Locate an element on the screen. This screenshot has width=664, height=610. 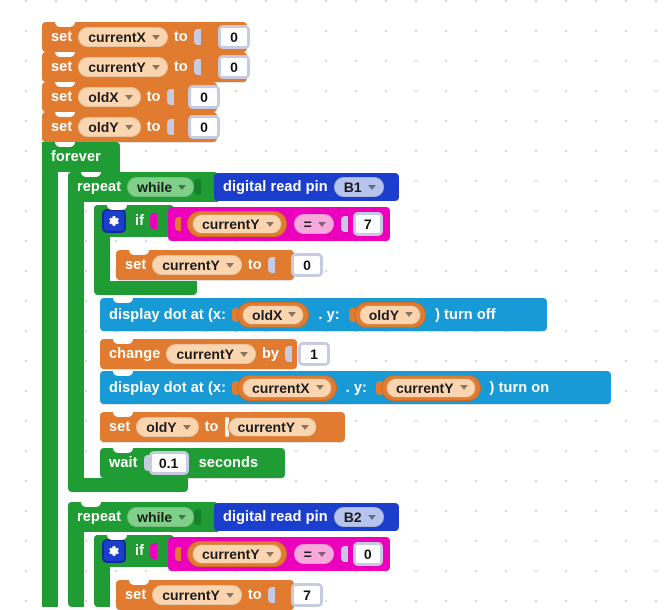
variable-reporter-currentx: currentX is located at coordinates (287, 387).